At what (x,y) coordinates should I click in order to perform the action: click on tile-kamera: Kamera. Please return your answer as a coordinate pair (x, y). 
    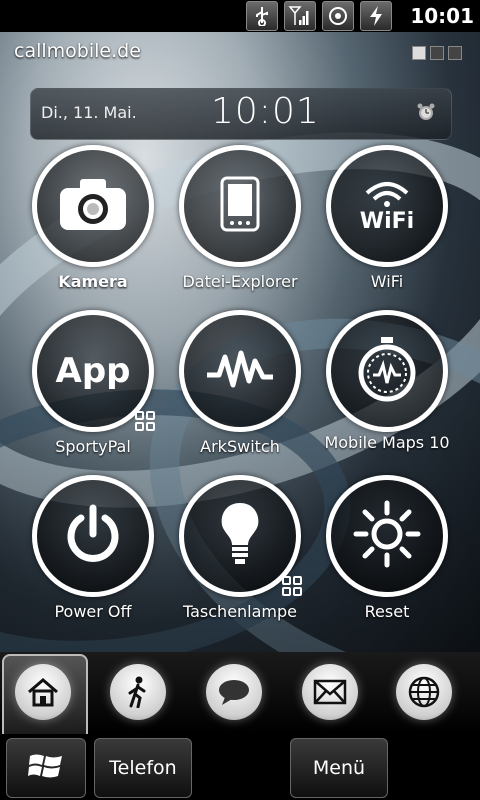
    Looking at the image, I should click on (93, 217).